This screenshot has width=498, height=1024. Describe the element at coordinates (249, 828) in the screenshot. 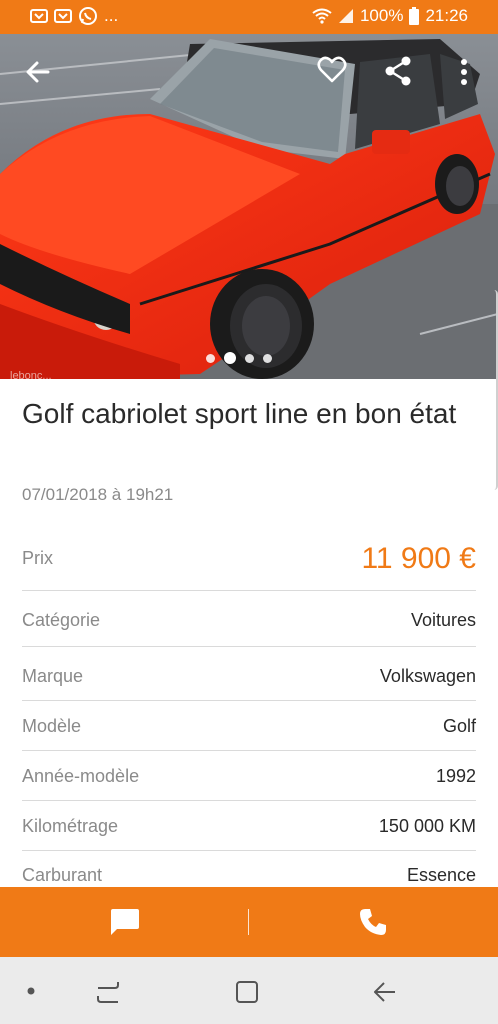

I see `detail-row: Kilométrage 150 000 KM` at that location.